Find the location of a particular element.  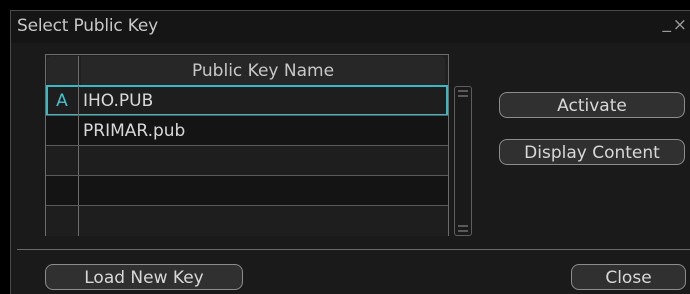

table-row: PRIMAR.pub is located at coordinates (247, 130).